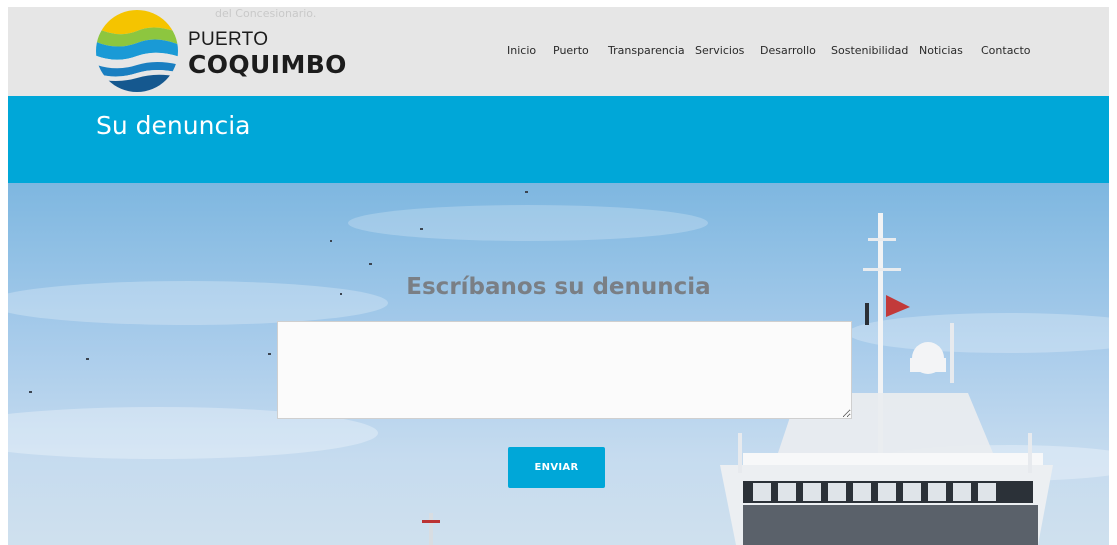 This screenshot has height=545, width=1117. What do you see at coordinates (719, 50) in the screenshot?
I see `nav-item-servicios: Servicios` at bounding box center [719, 50].